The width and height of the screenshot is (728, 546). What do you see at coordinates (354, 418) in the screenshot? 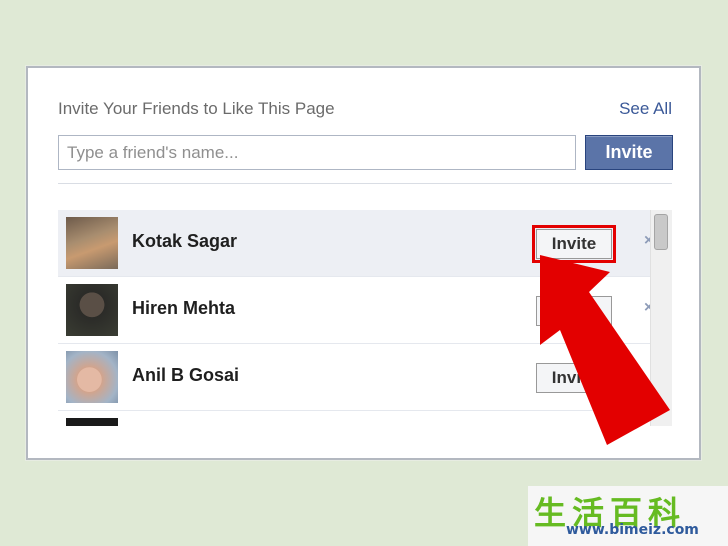
I see `friend-row` at bounding box center [354, 418].